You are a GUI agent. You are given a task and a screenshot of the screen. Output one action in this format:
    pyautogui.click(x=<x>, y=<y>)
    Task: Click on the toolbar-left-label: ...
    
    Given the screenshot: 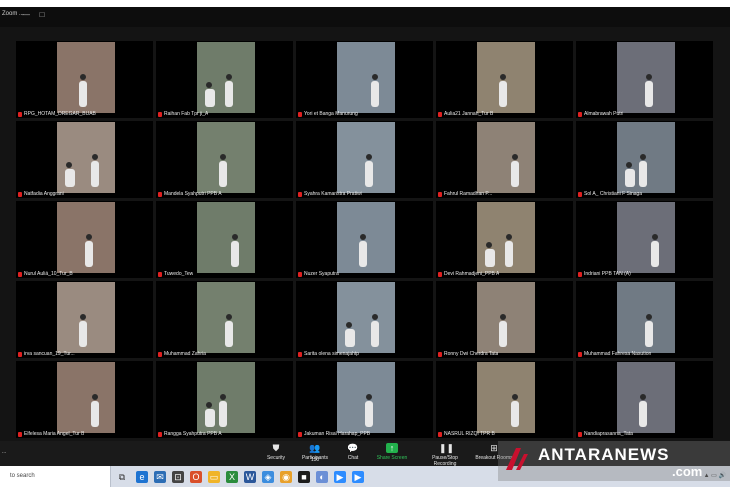 What is the action you would take?
    pyautogui.click(x=4, y=452)
    